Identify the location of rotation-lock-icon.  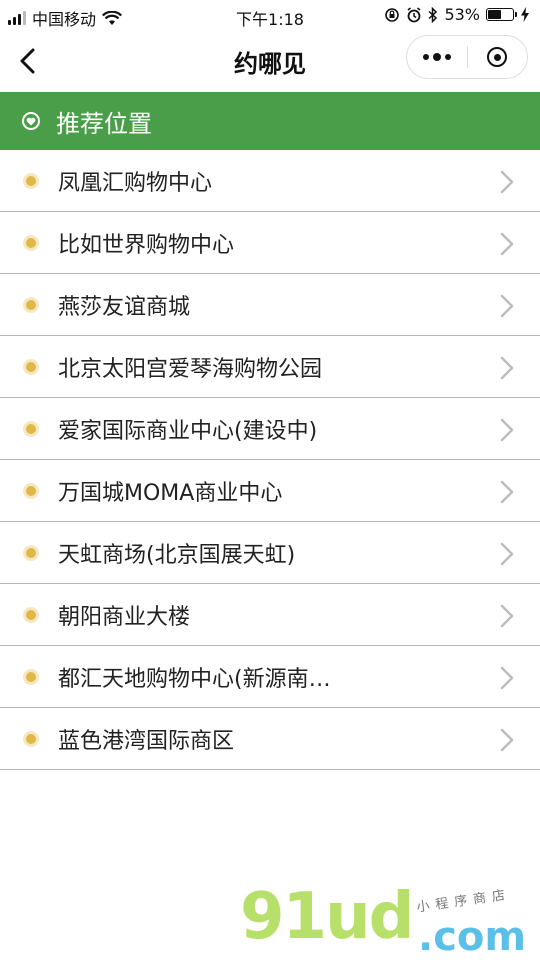
(392, 14).